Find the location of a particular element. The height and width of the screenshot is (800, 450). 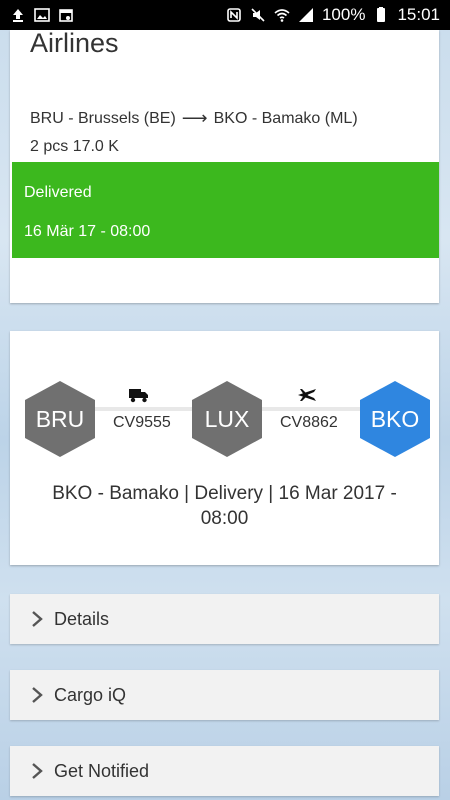

flight-number: CV8862 is located at coordinates (309, 422).